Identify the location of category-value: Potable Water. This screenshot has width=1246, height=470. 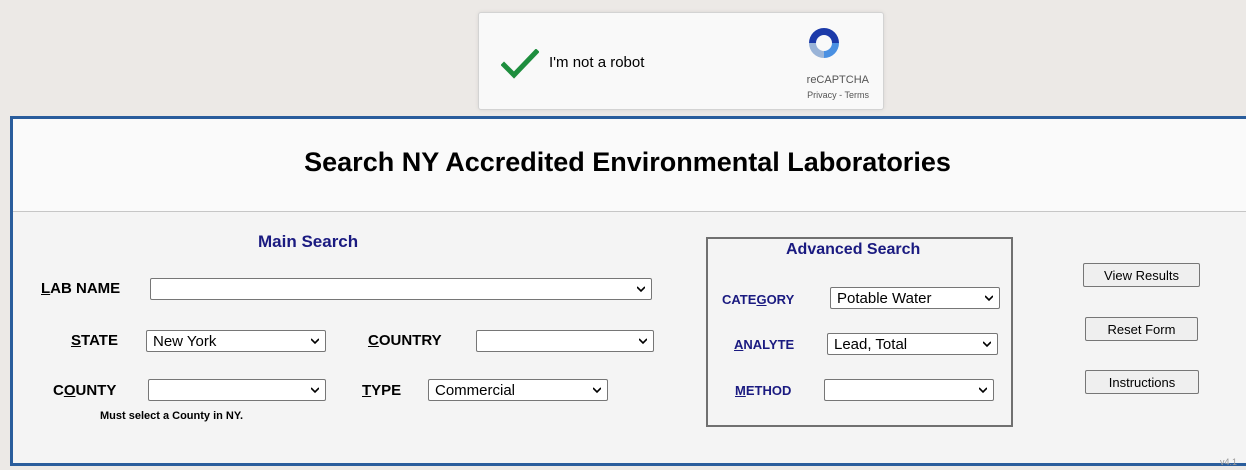
(884, 298).